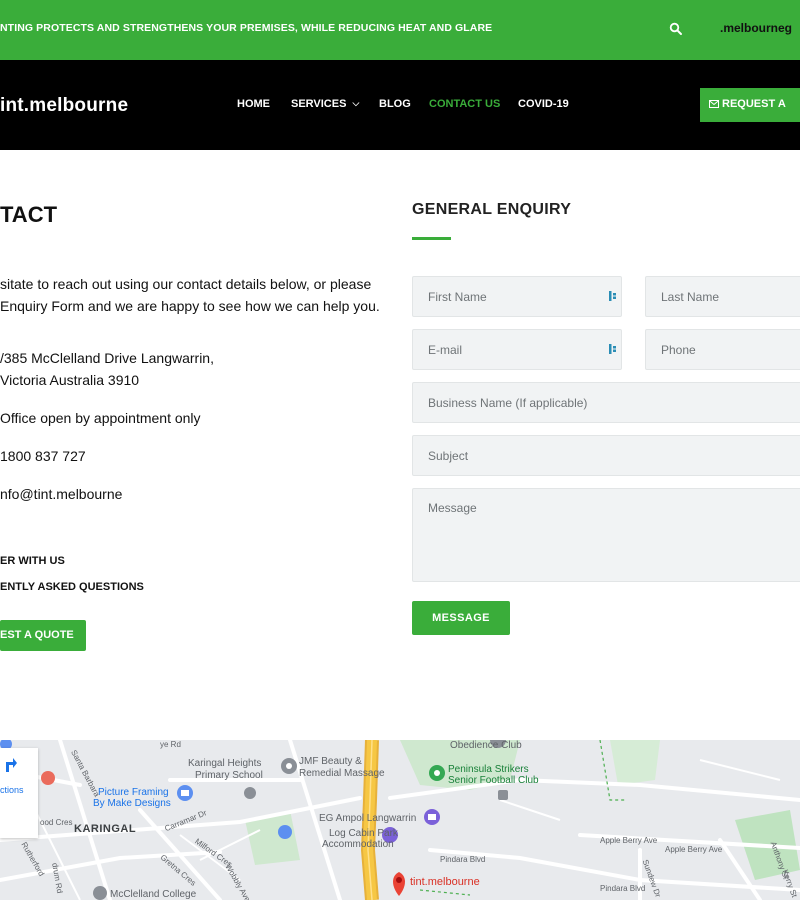  What do you see at coordinates (722, 349) in the screenshot?
I see `phone-input` at bounding box center [722, 349].